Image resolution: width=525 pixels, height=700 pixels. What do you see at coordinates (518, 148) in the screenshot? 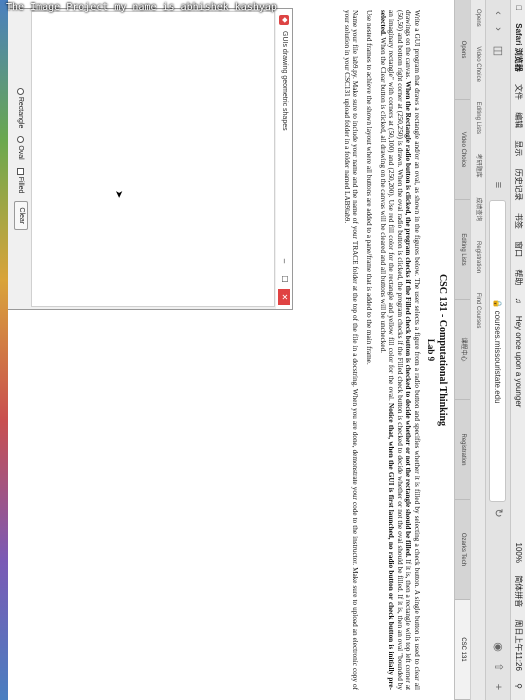
I see `menu-item-view: 显示` at bounding box center [518, 148].